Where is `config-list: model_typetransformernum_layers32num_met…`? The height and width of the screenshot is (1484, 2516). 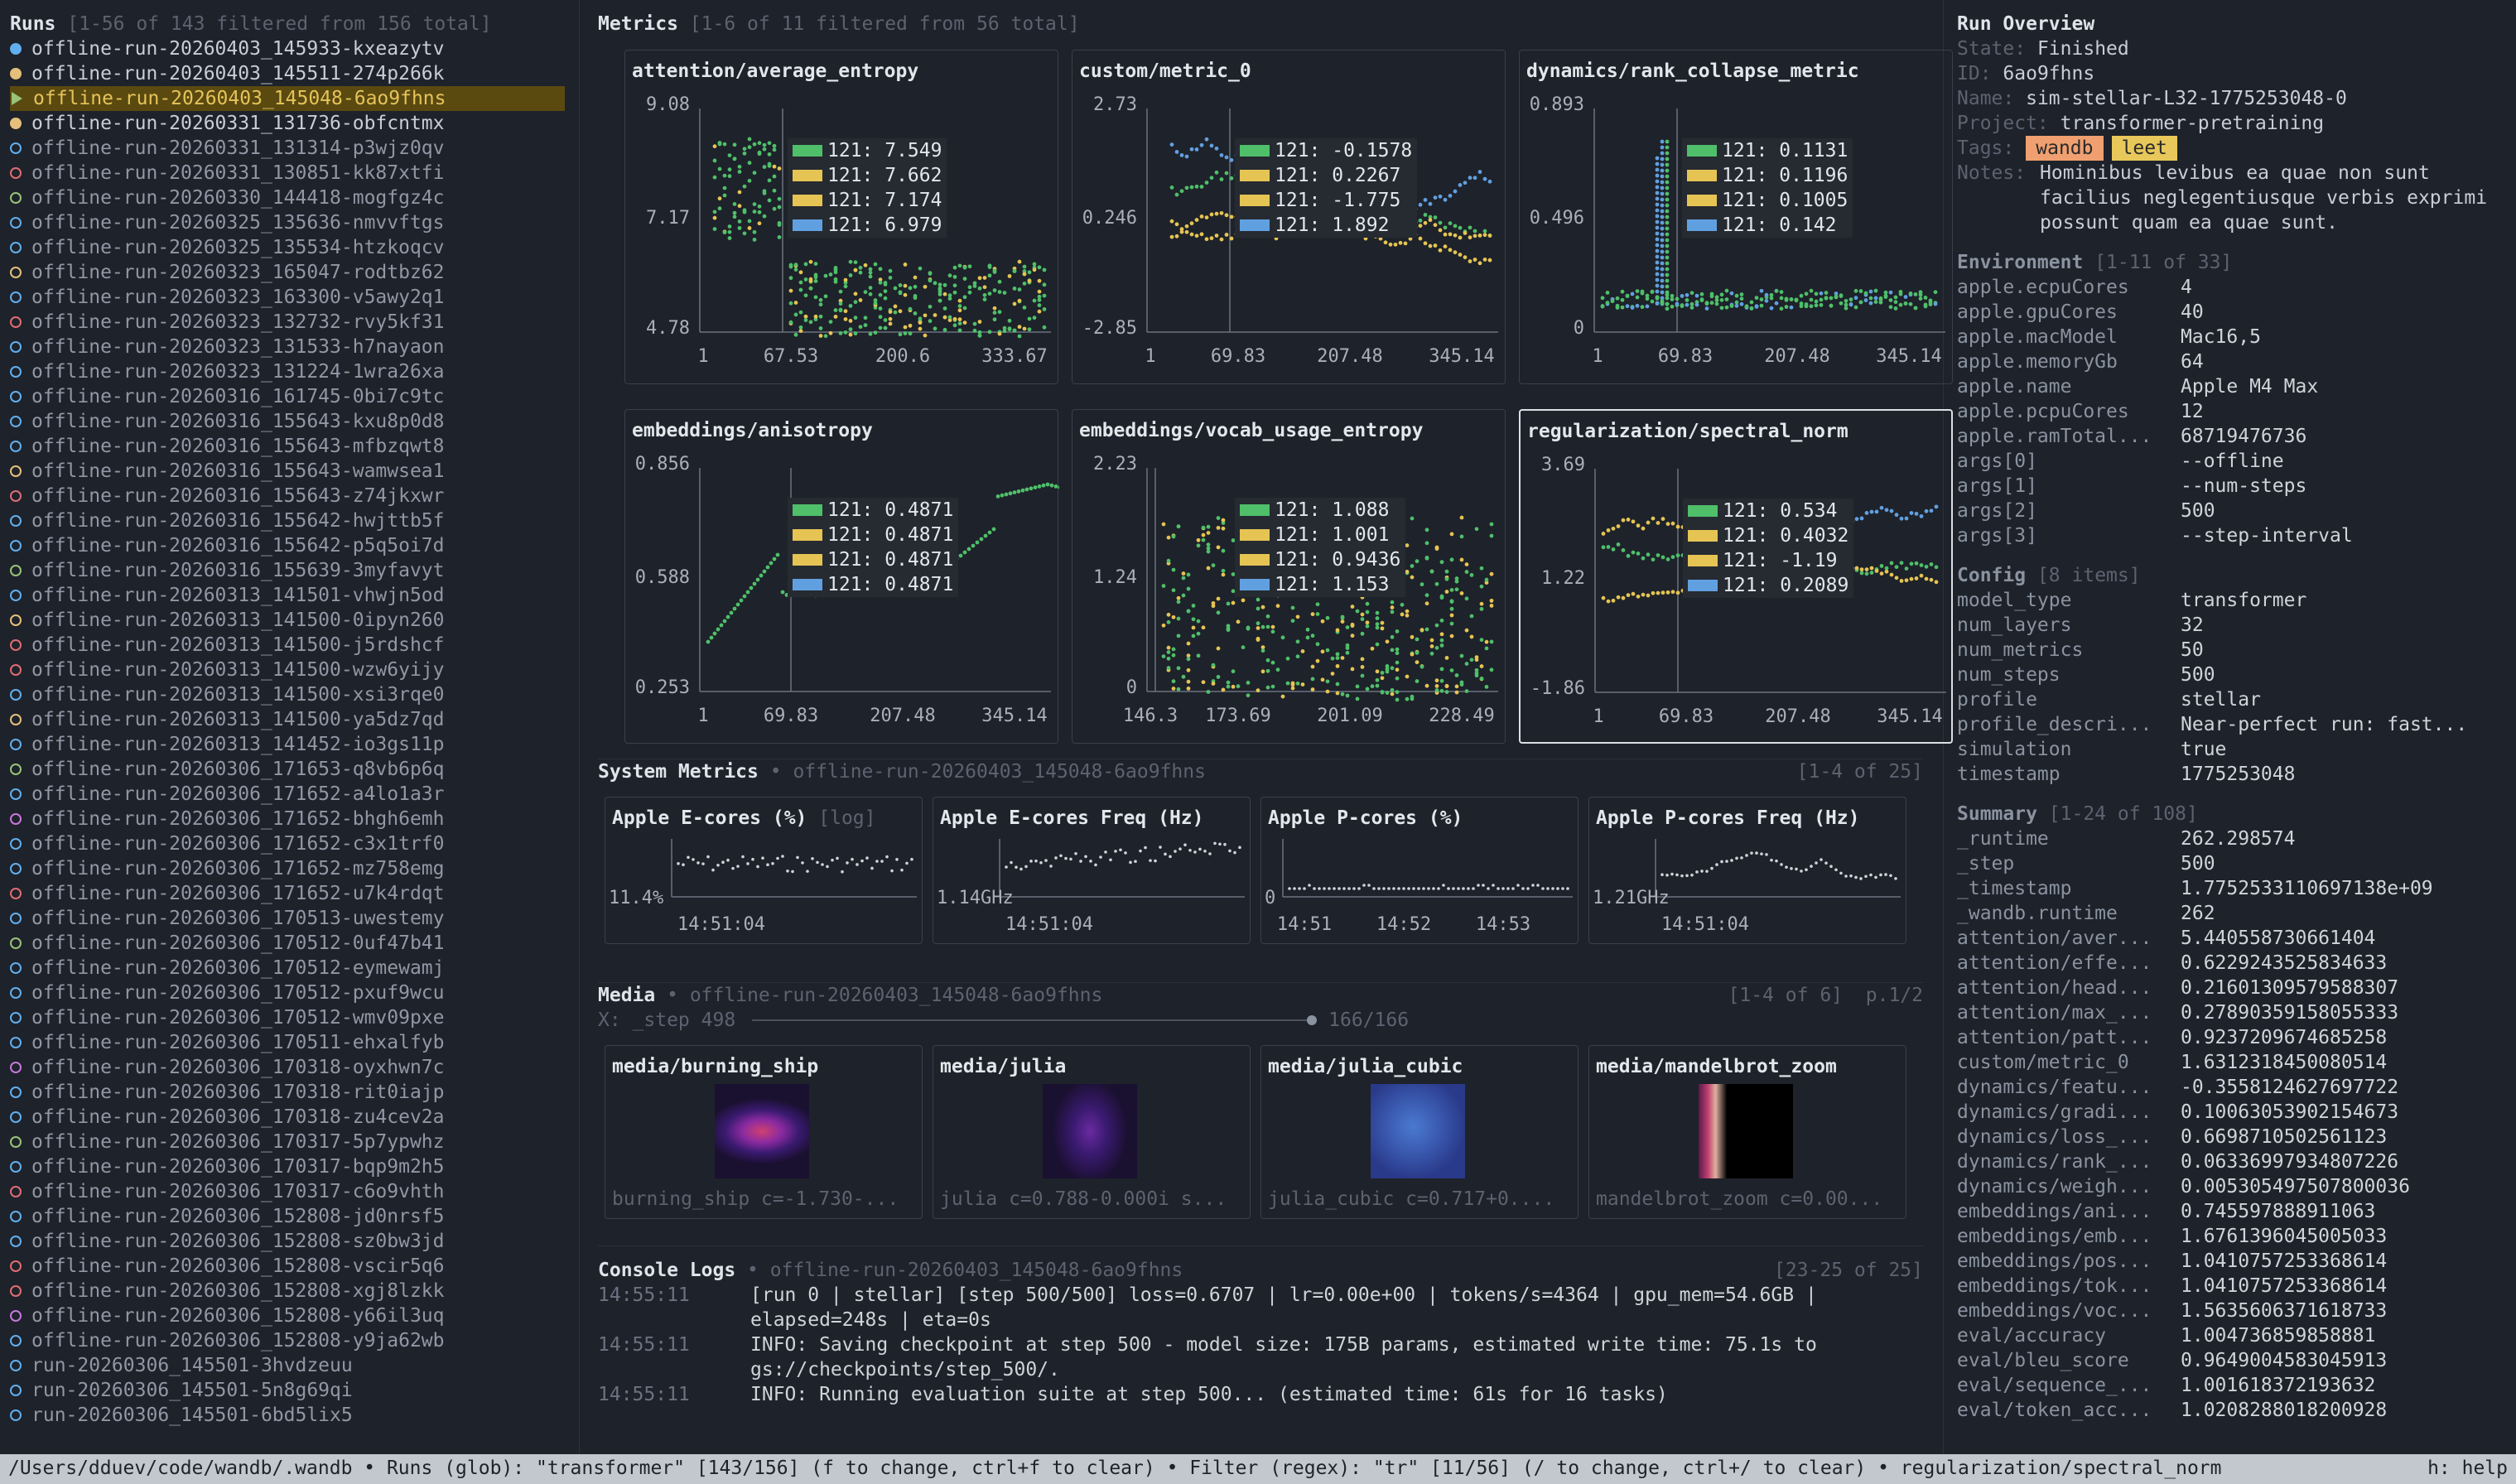 config-list: model_typetransformernum_layers32num_met… is located at coordinates (2230, 687).